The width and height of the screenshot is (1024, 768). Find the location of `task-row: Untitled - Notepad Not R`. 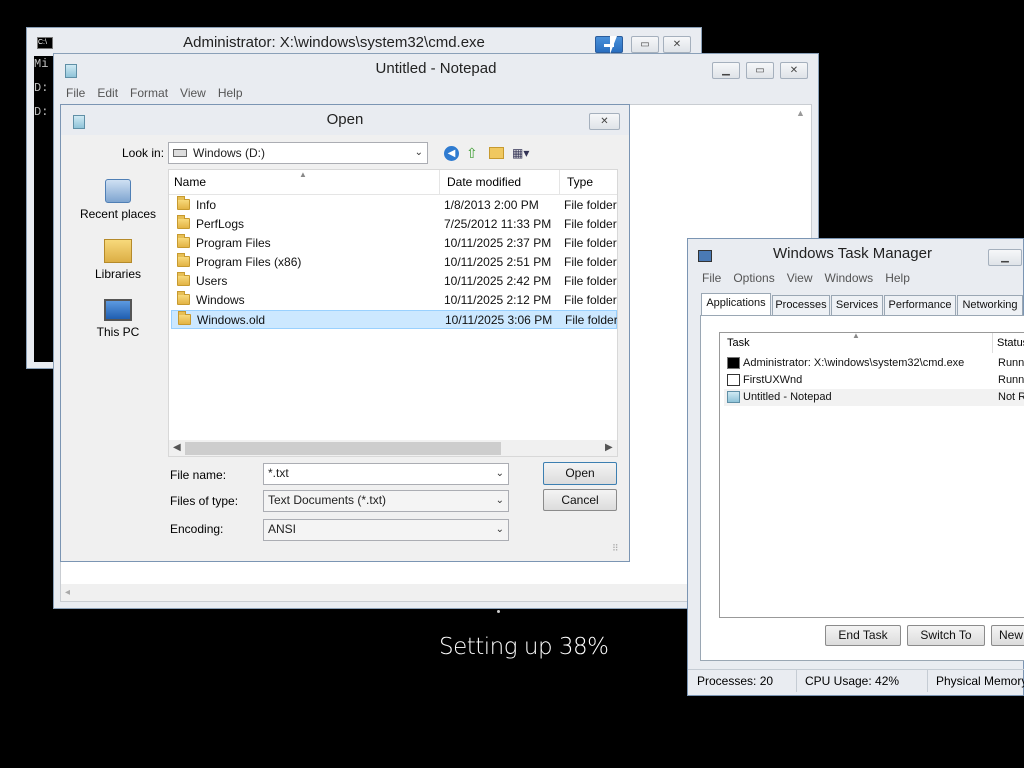

task-row: Untitled - Notepad Not R is located at coordinates (874, 397).